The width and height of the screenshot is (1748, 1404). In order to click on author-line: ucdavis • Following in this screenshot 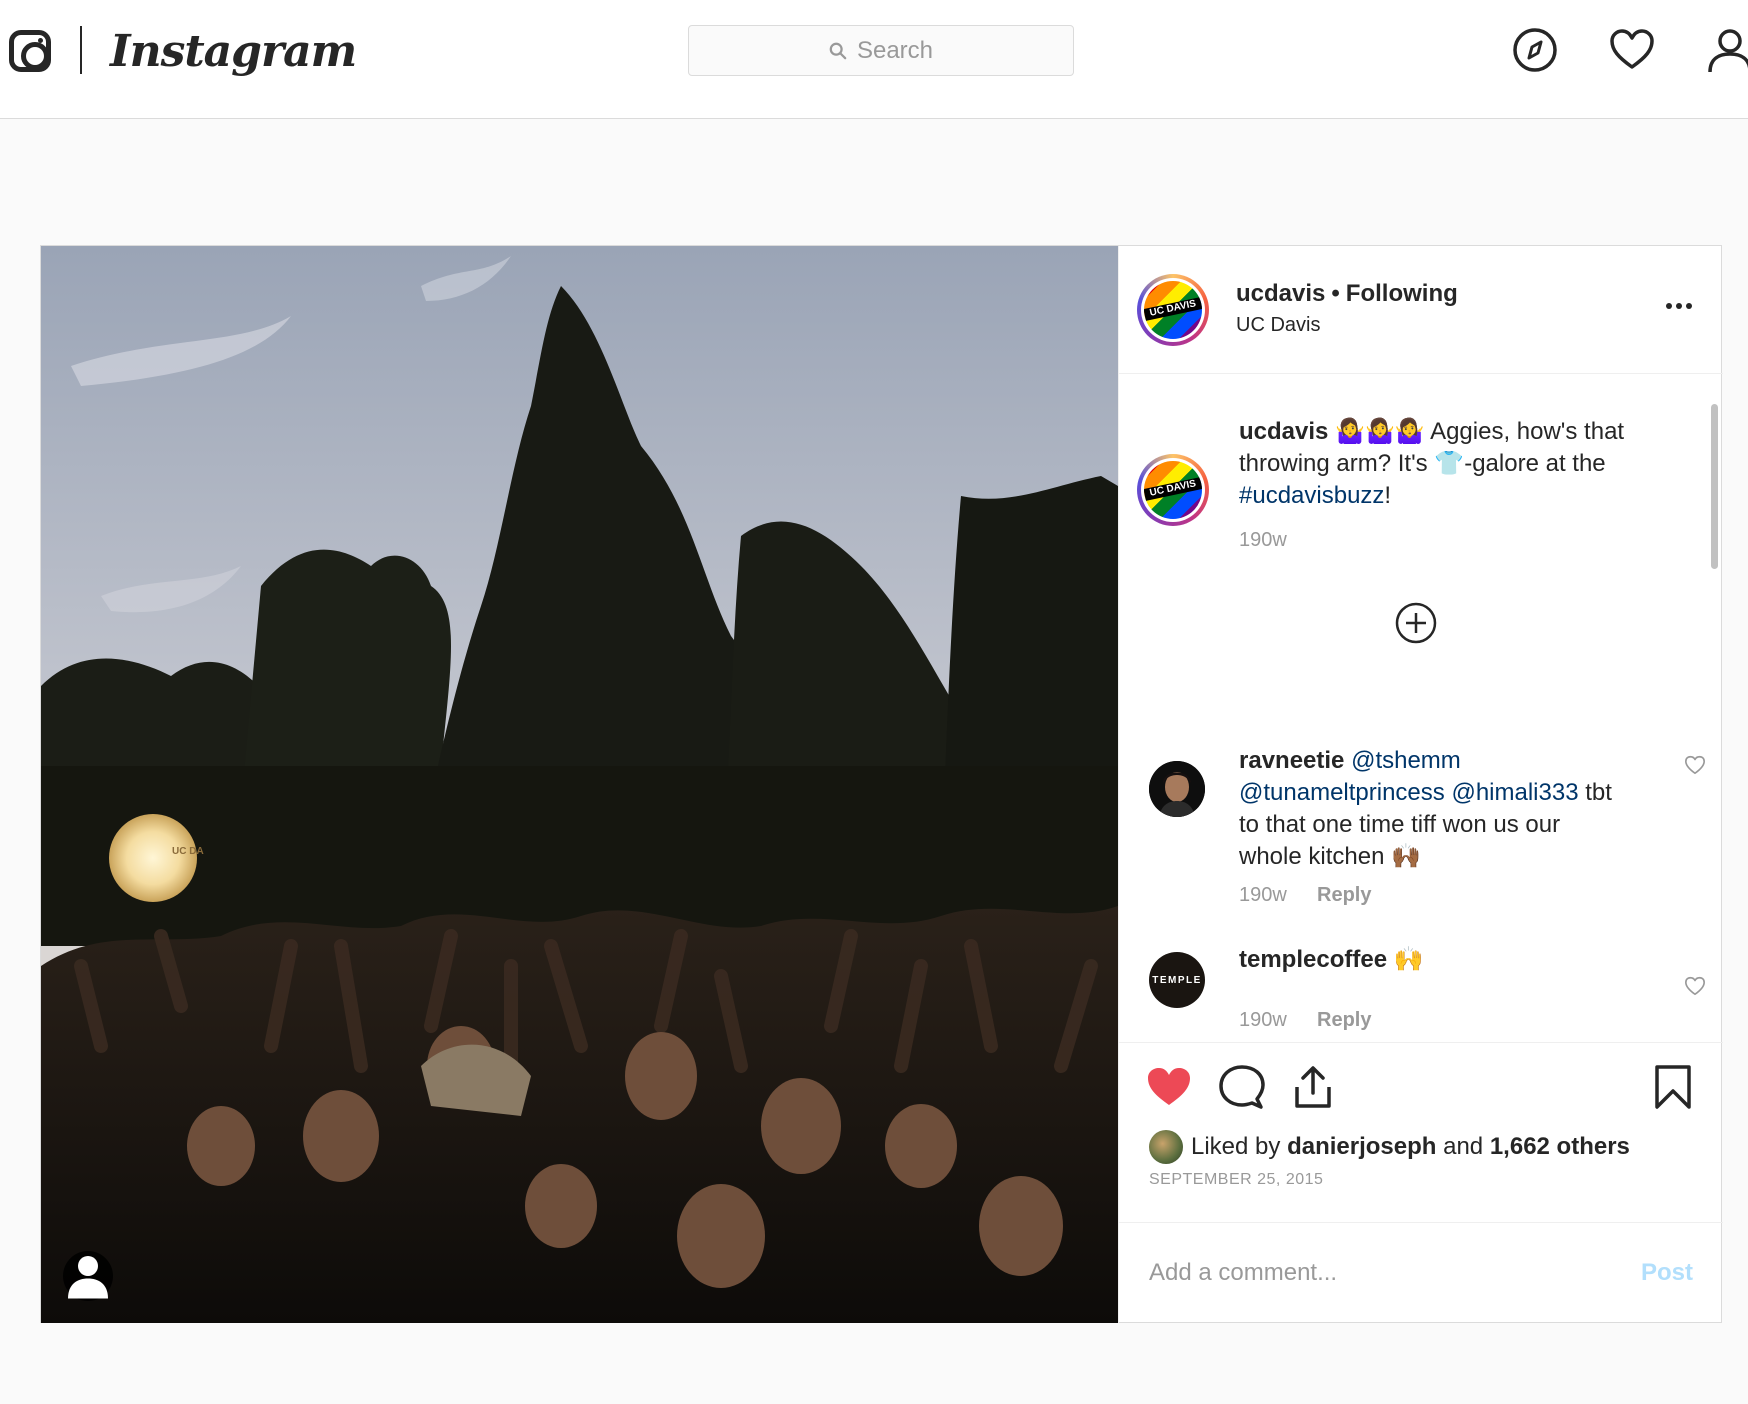, I will do `click(1347, 294)`.